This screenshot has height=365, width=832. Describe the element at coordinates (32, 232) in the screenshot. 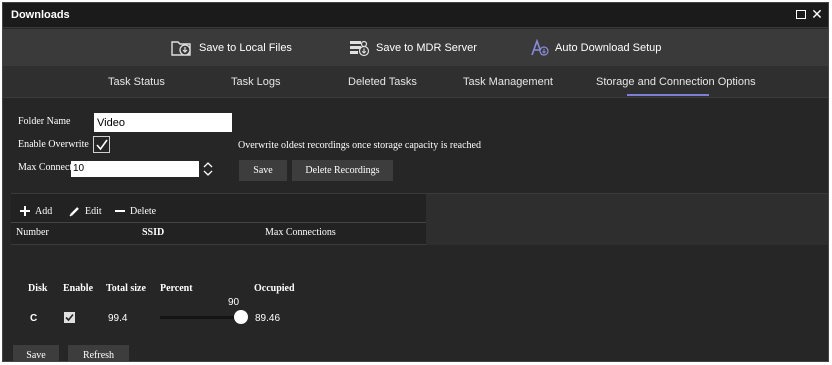

I see `column-header-number: Number` at that location.